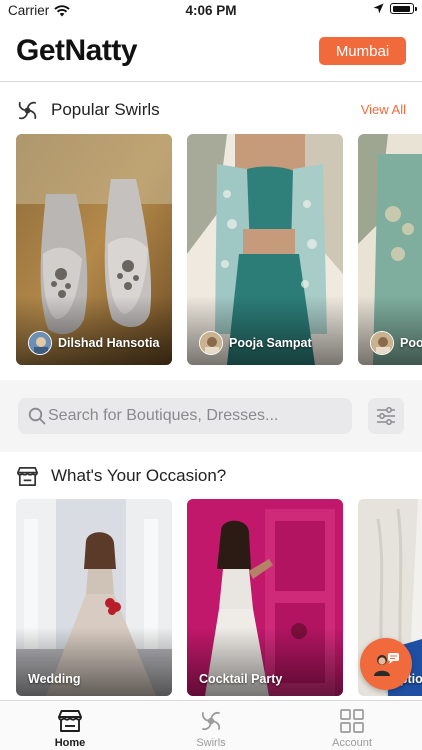  What do you see at coordinates (94, 249) in the screenshot?
I see `swirl-card: Dilshad Hansotia` at bounding box center [94, 249].